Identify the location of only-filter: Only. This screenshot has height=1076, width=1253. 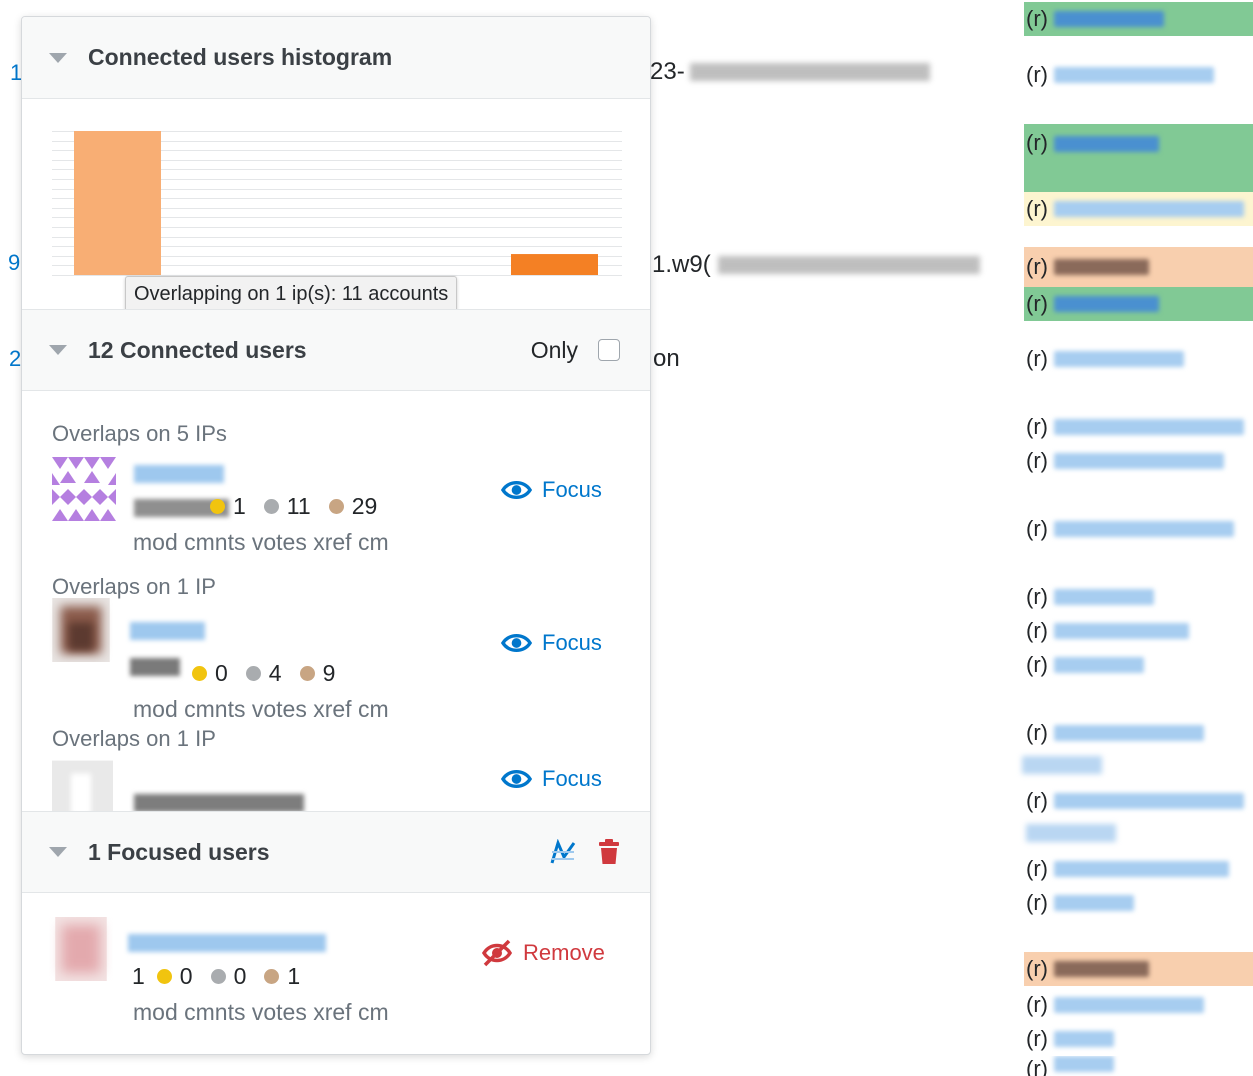
(575, 350).